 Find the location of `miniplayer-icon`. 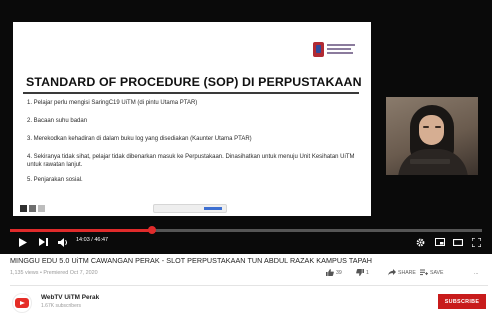

miniplayer-icon is located at coordinates (440, 242).